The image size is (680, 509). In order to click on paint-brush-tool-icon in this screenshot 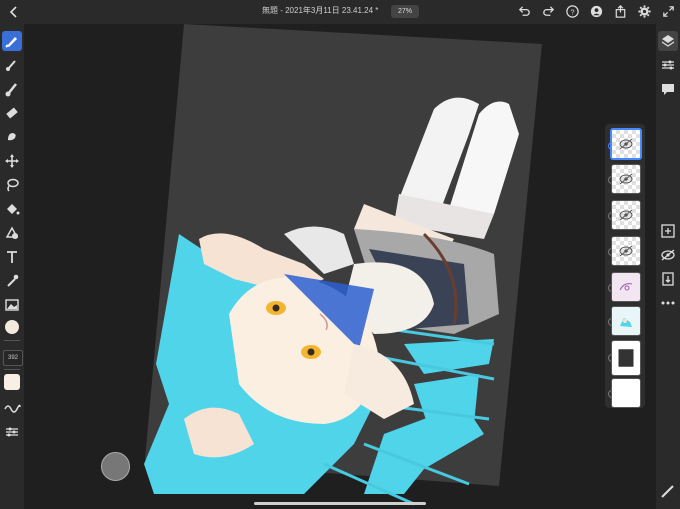, I will do `click(12, 41)`.